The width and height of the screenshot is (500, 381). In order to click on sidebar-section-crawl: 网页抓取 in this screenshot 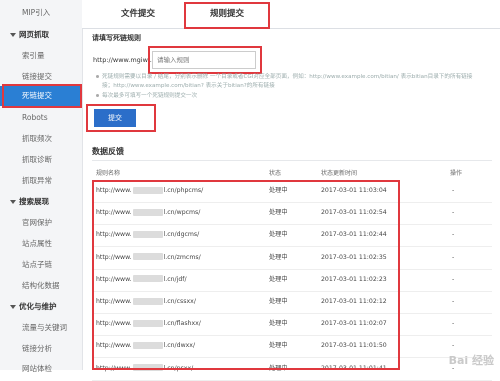, I will do `click(41, 35)`.